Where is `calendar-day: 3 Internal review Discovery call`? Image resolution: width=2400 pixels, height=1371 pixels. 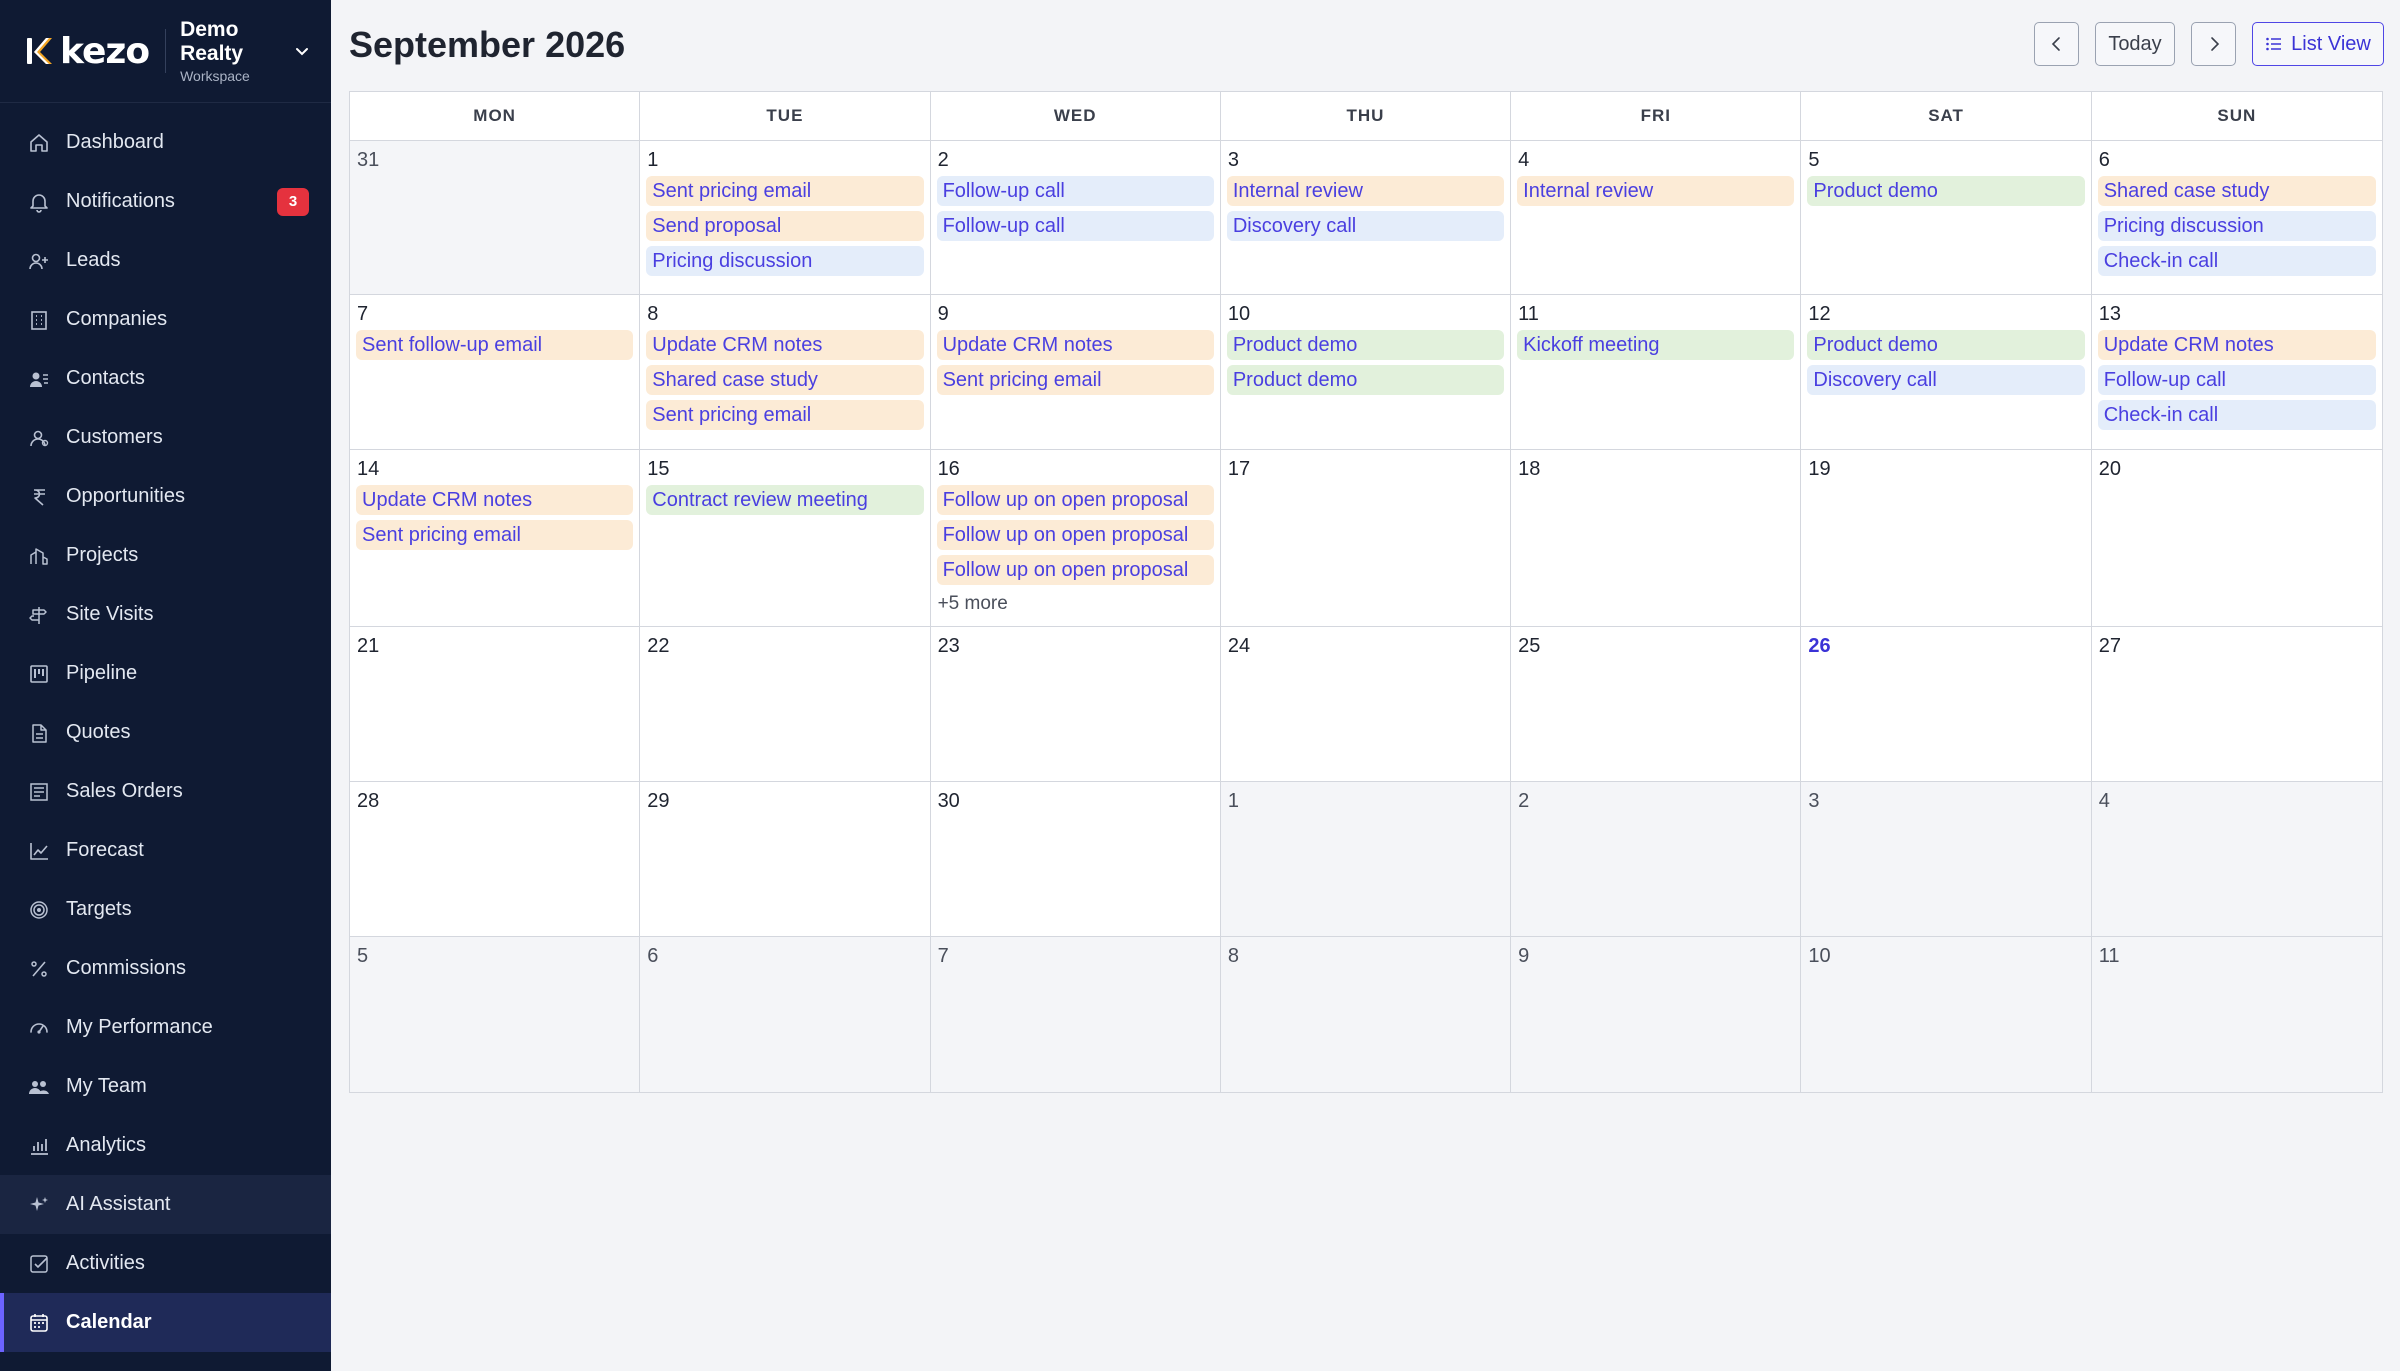 calendar-day: 3 Internal review Discovery call is located at coordinates (1366, 217).